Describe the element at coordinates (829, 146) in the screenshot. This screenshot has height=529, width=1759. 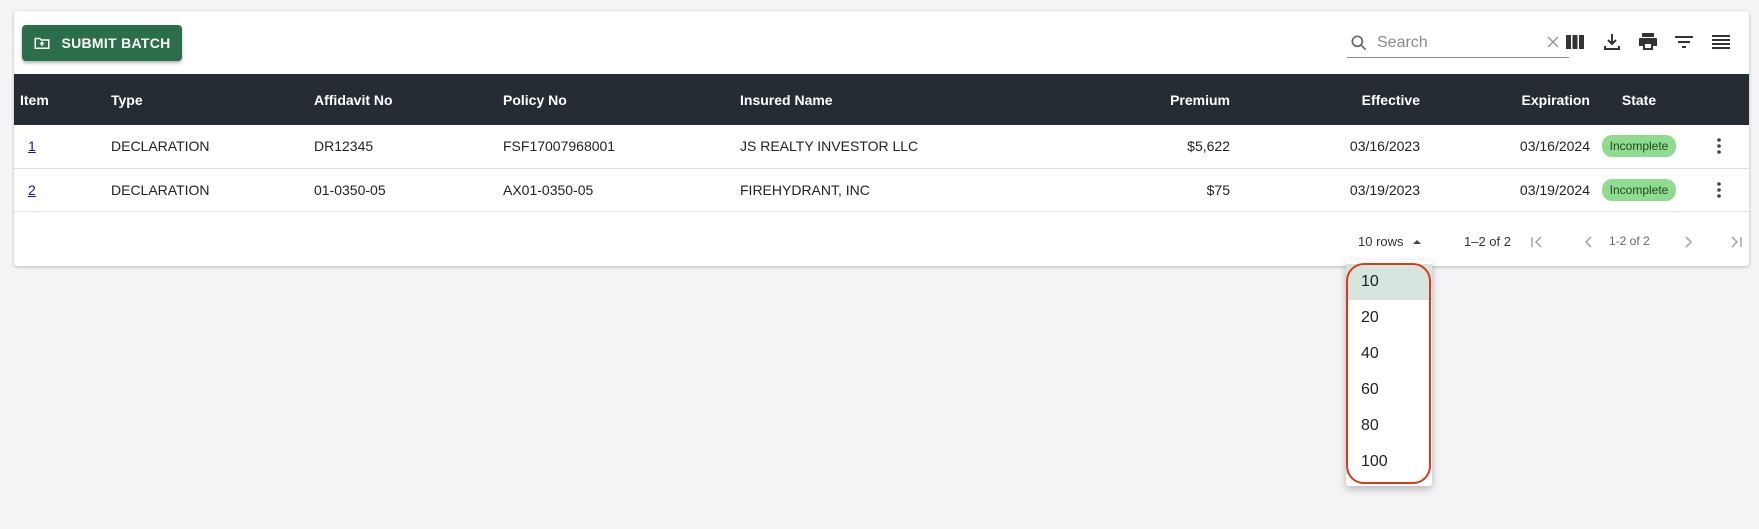
I see `cell-insured: JS REALTY INVESTOR LLC` at that location.